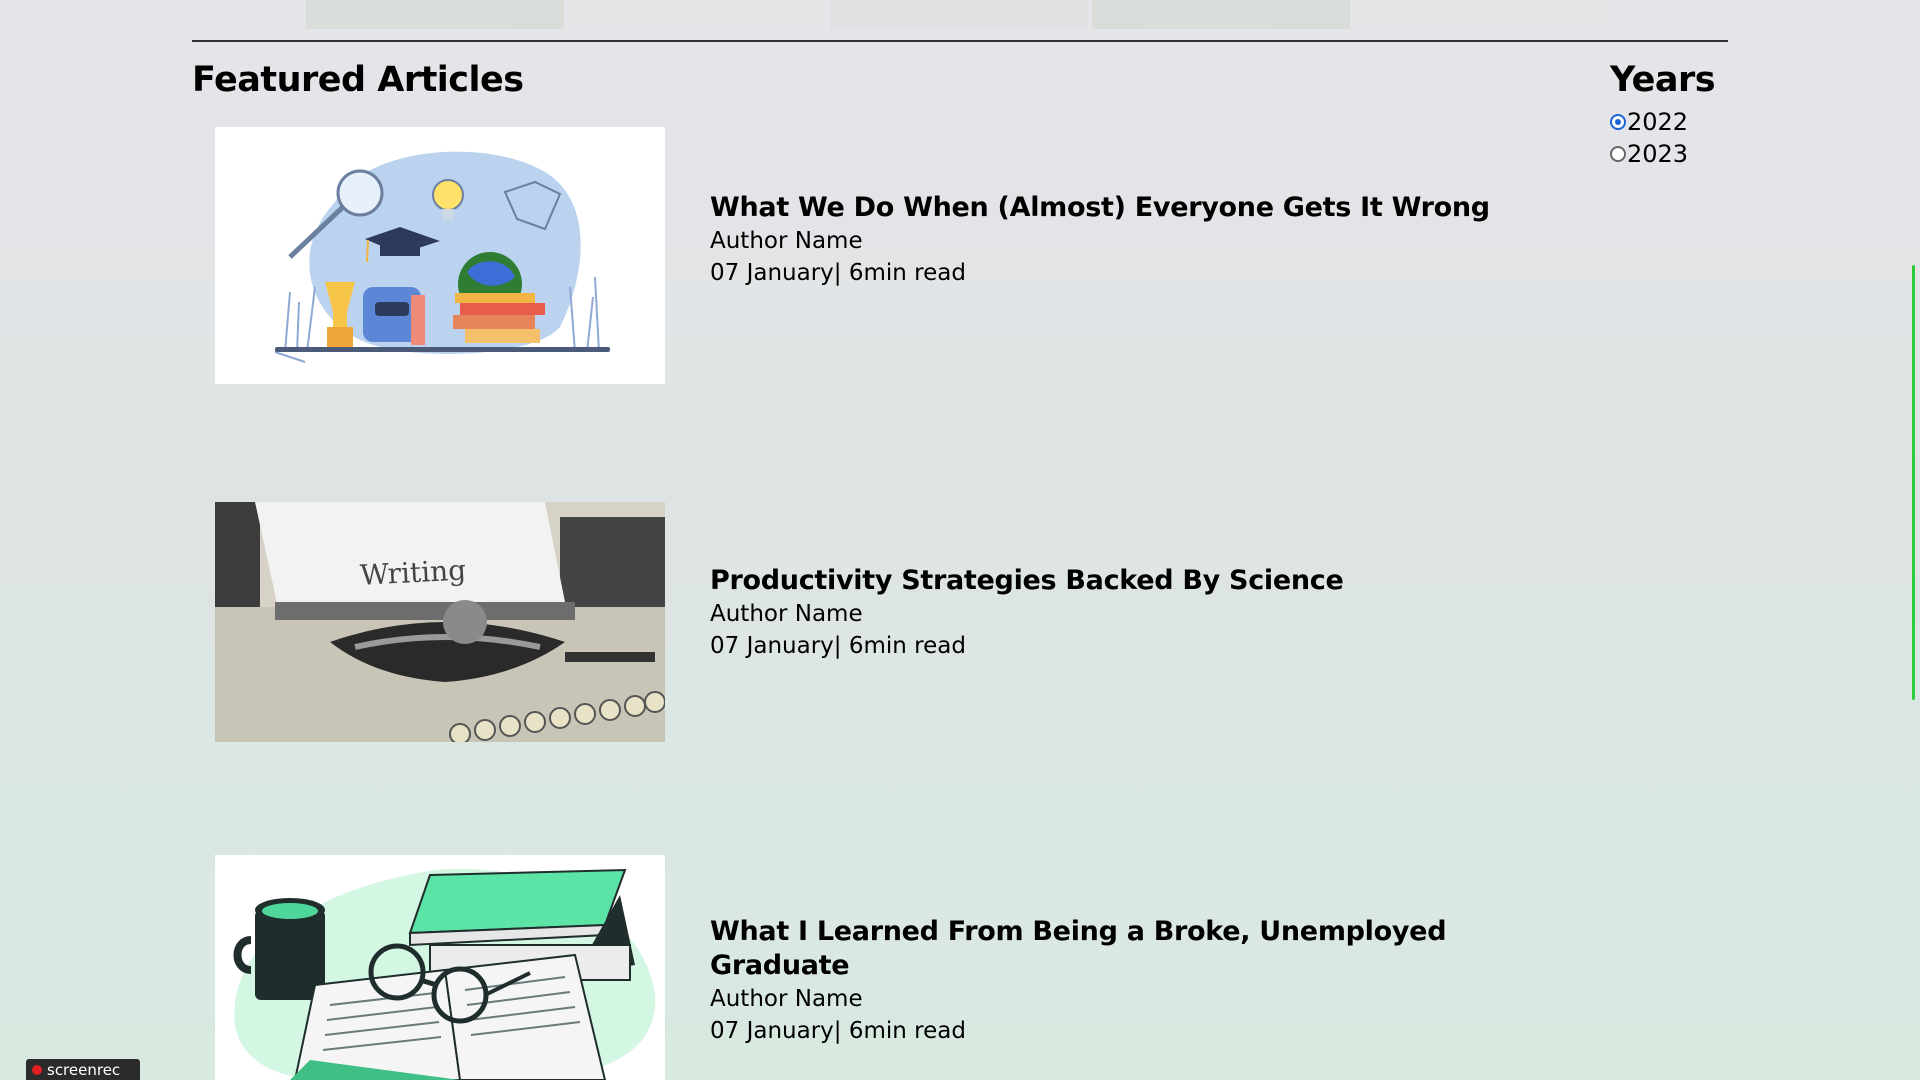 The image size is (1920, 1080). I want to click on screenrec-badge: screenrec, so click(83, 1069).